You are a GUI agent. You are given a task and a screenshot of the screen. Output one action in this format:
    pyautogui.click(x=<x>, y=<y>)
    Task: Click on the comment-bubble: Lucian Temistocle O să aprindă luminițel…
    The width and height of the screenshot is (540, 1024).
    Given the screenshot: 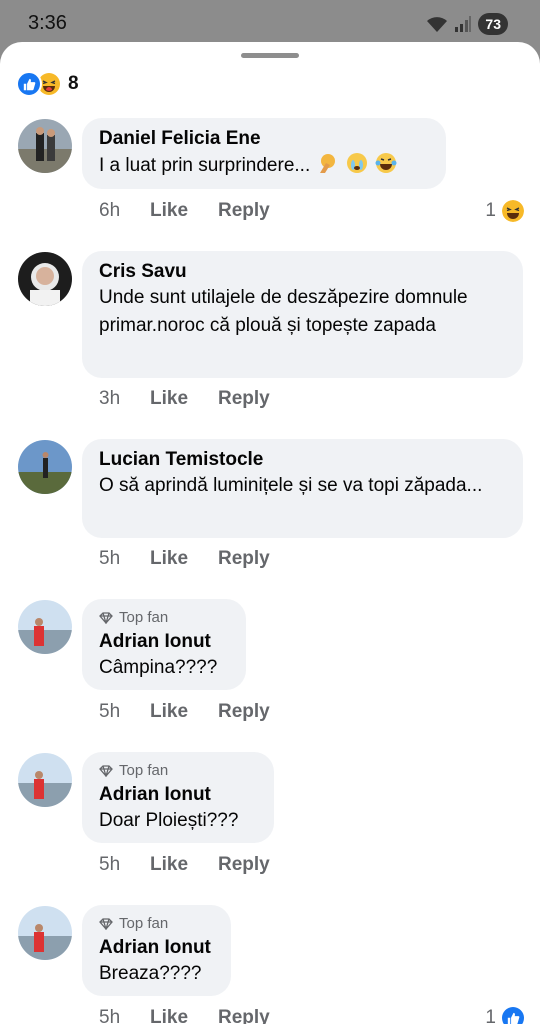 What is the action you would take?
    pyautogui.click(x=302, y=488)
    